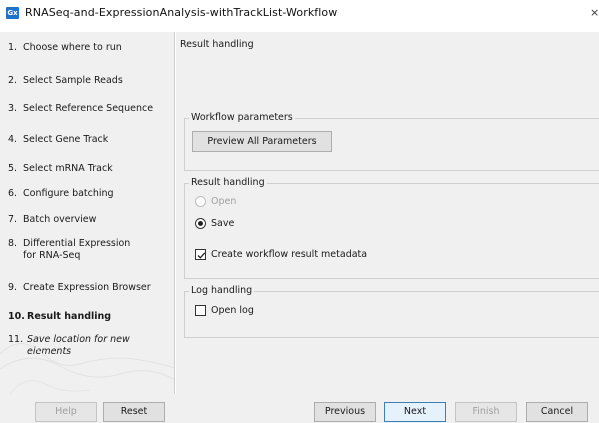 The width and height of the screenshot is (599, 423). I want to click on radio-circle, so click(200, 201).